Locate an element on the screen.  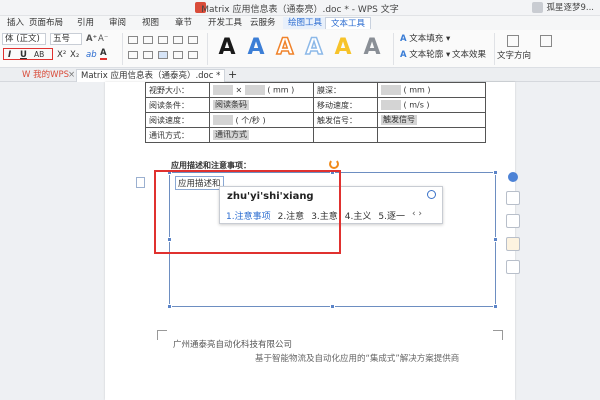
subscript-button: X₂ is located at coordinates (74, 55).